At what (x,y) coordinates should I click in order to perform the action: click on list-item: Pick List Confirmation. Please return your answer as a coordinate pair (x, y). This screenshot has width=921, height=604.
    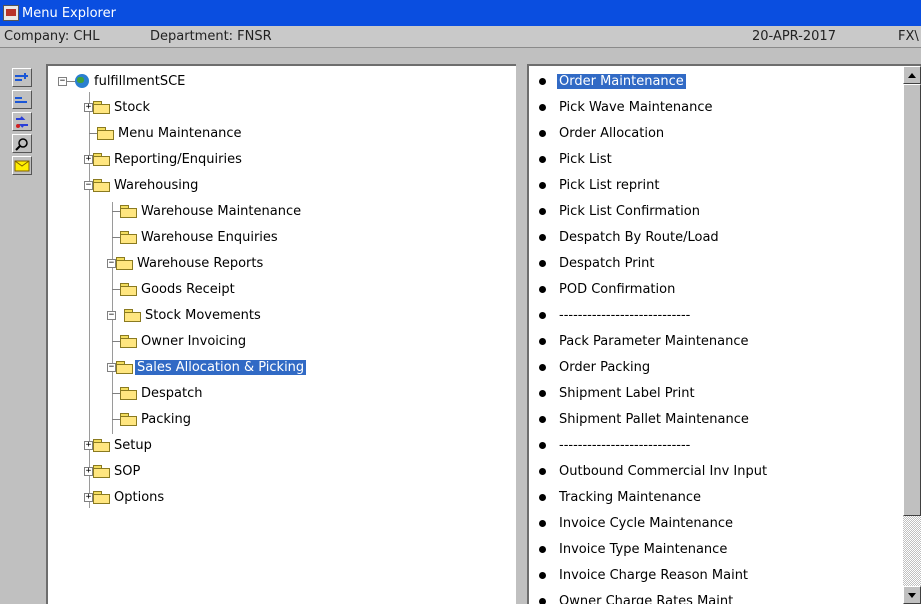
    Looking at the image, I should click on (620, 211).